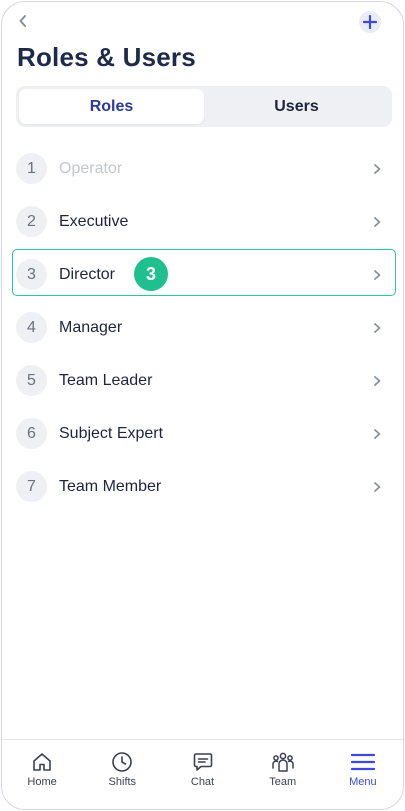 This screenshot has width=405, height=811. What do you see at coordinates (91, 168) in the screenshot?
I see `role-label: Operator` at bounding box center [91, 168].